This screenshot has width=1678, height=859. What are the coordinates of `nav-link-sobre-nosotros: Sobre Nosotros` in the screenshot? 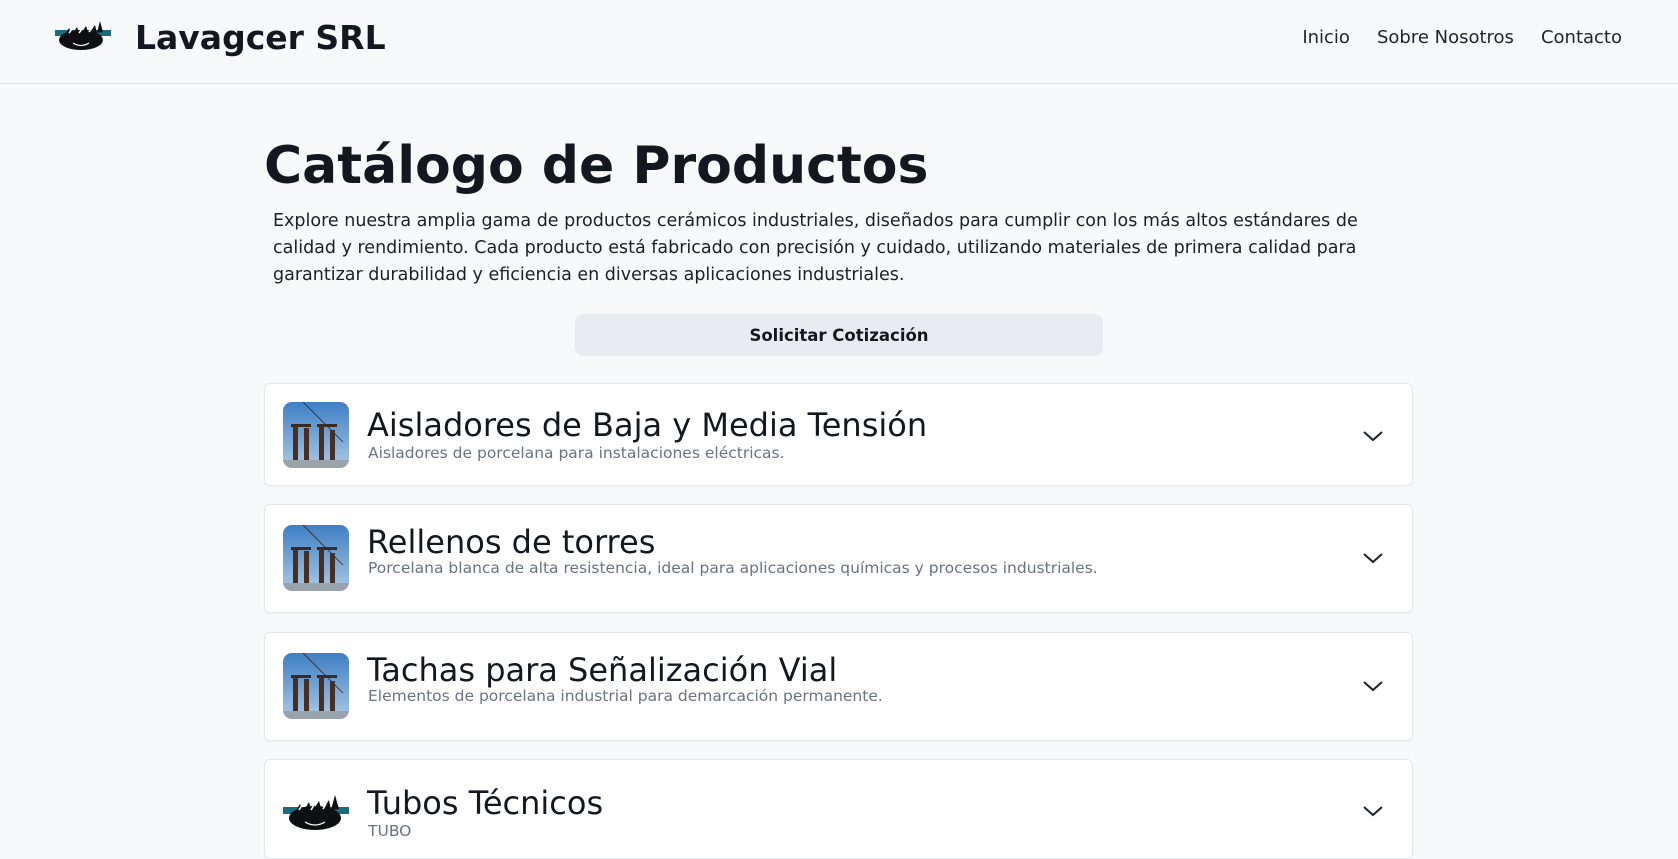 It's located at (1445, 37).